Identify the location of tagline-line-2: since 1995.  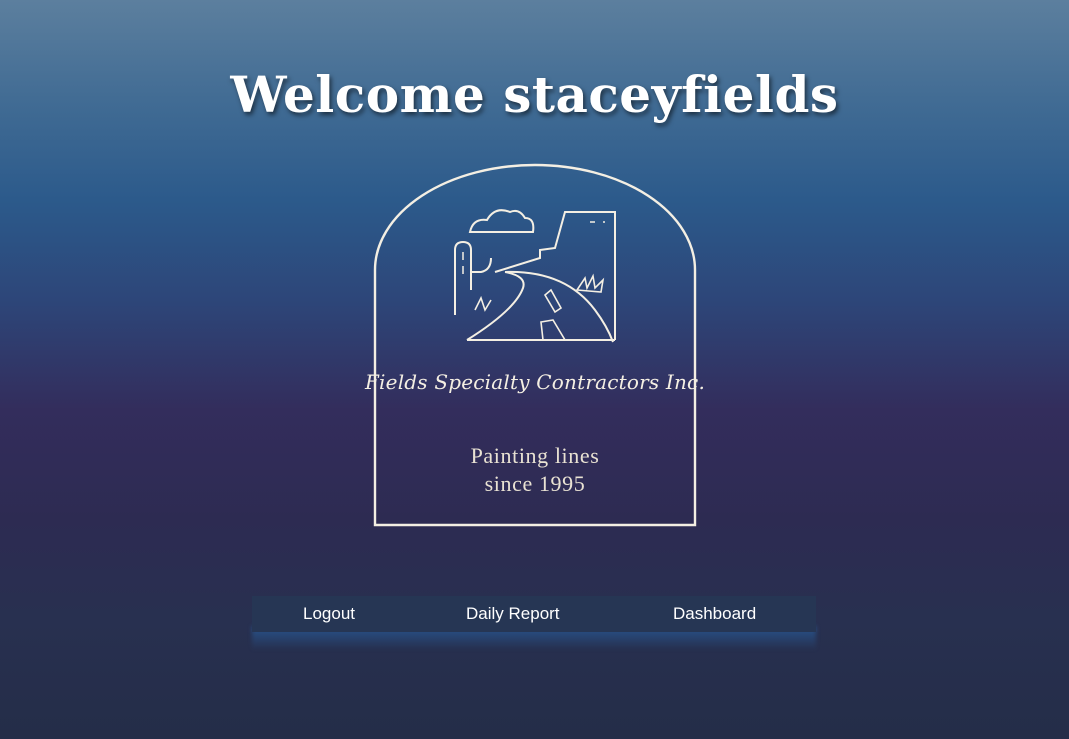
(535, 483).